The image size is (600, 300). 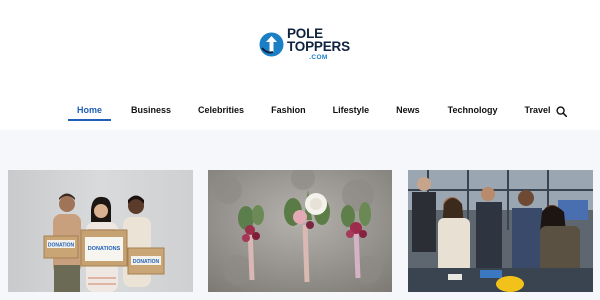 I want to click on article-image-donation: DONATION DONATIONS DONATION, so click(x=100, y=231).